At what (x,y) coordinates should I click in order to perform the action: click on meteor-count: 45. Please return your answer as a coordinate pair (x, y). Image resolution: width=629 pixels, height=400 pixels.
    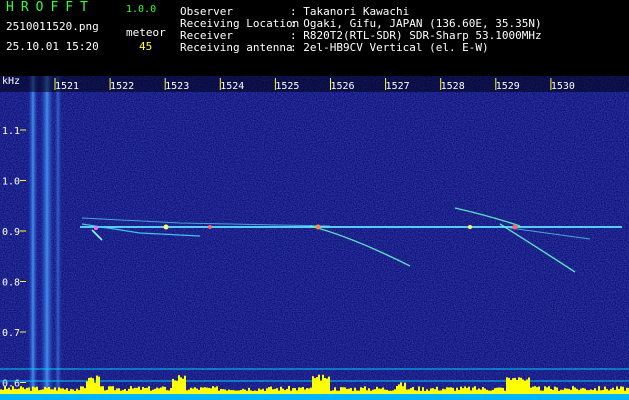
    Looking at the image, I should click on (146, 46).